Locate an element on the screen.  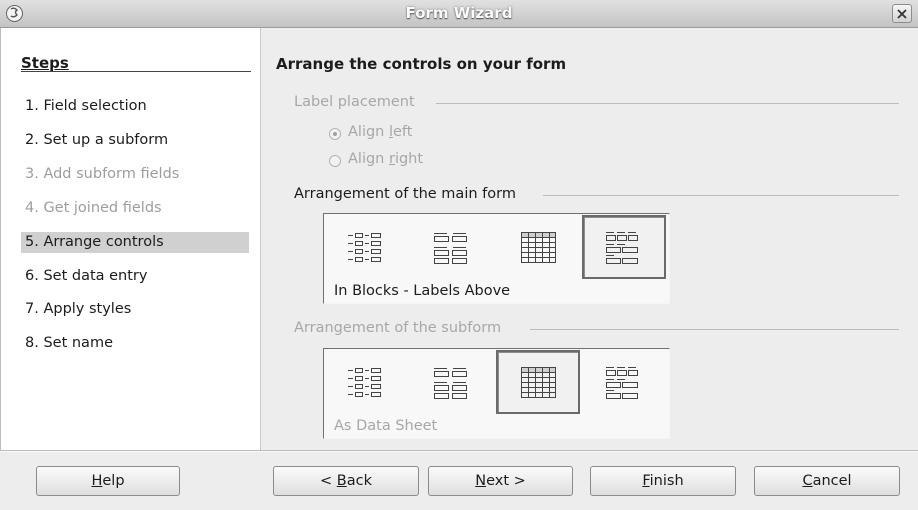
step-set-up-subform: 2. Set up a subform is located at coordinates (135, 140).